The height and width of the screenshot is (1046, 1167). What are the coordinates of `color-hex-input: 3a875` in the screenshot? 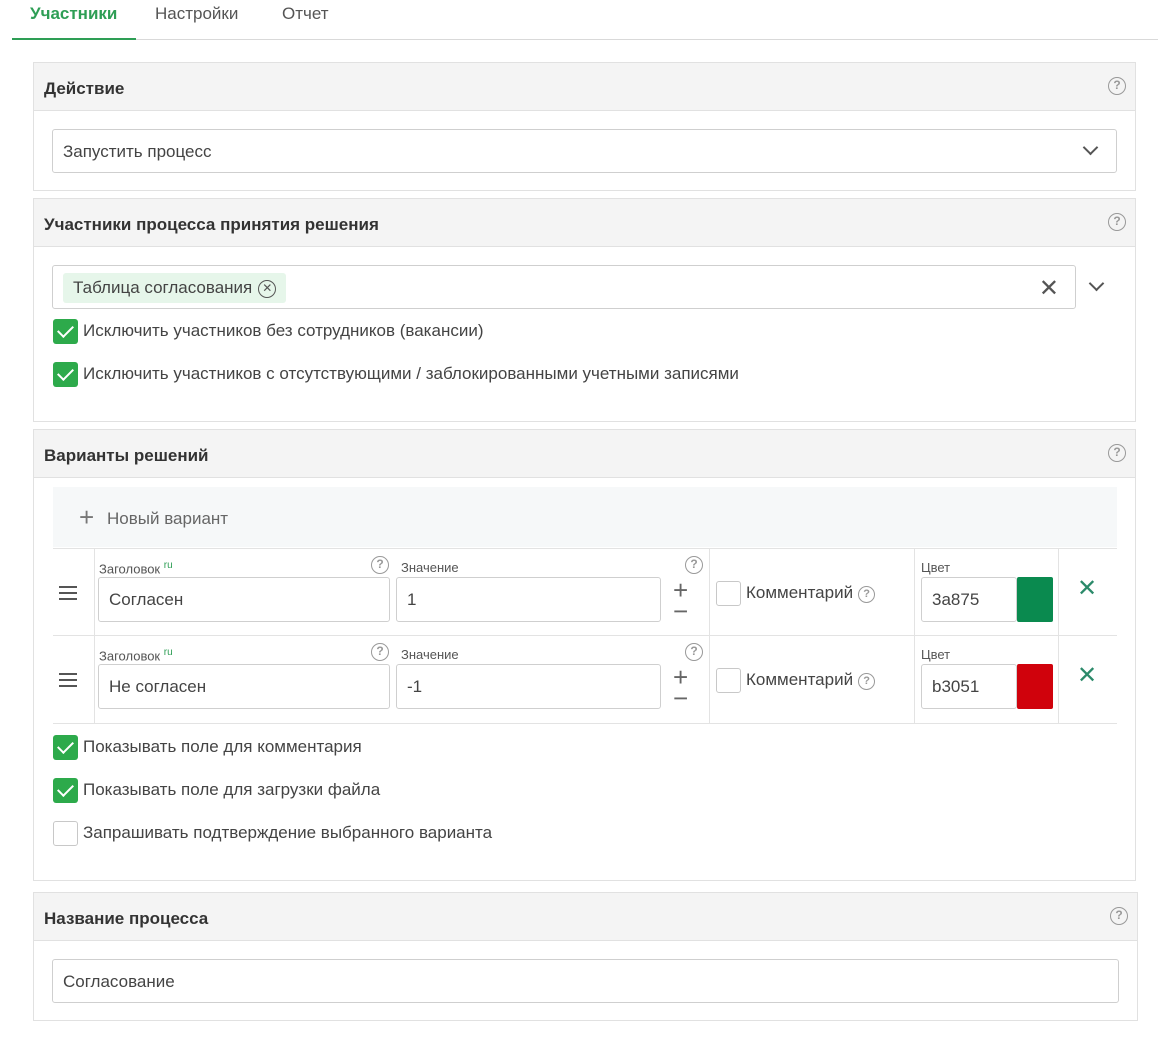 It's located at (969, 599).